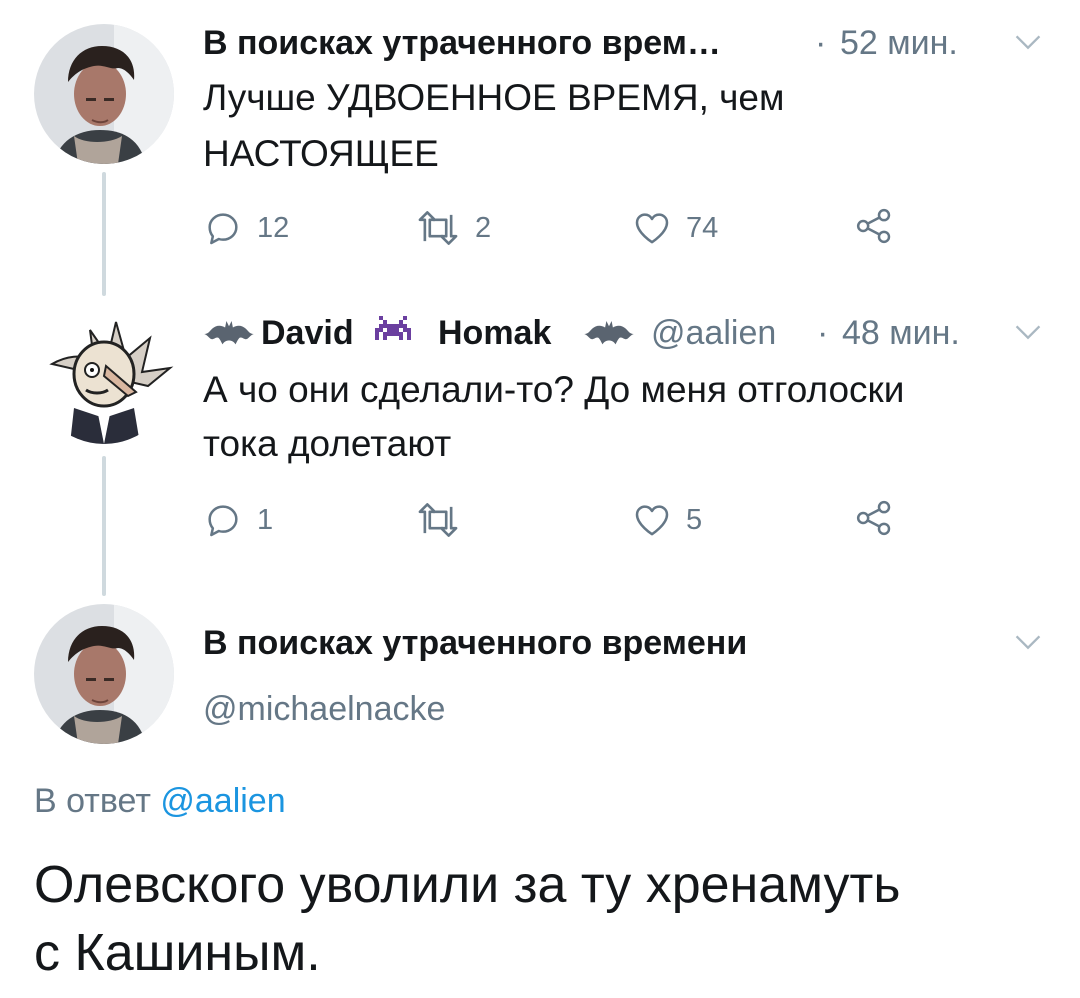 The width and height of the screenshot is (1080, 998). What do you see at coordinates (92, 801) in the screenshot?
I see `reply-context-prefix: В ответ` at bounding box center [92, 801].